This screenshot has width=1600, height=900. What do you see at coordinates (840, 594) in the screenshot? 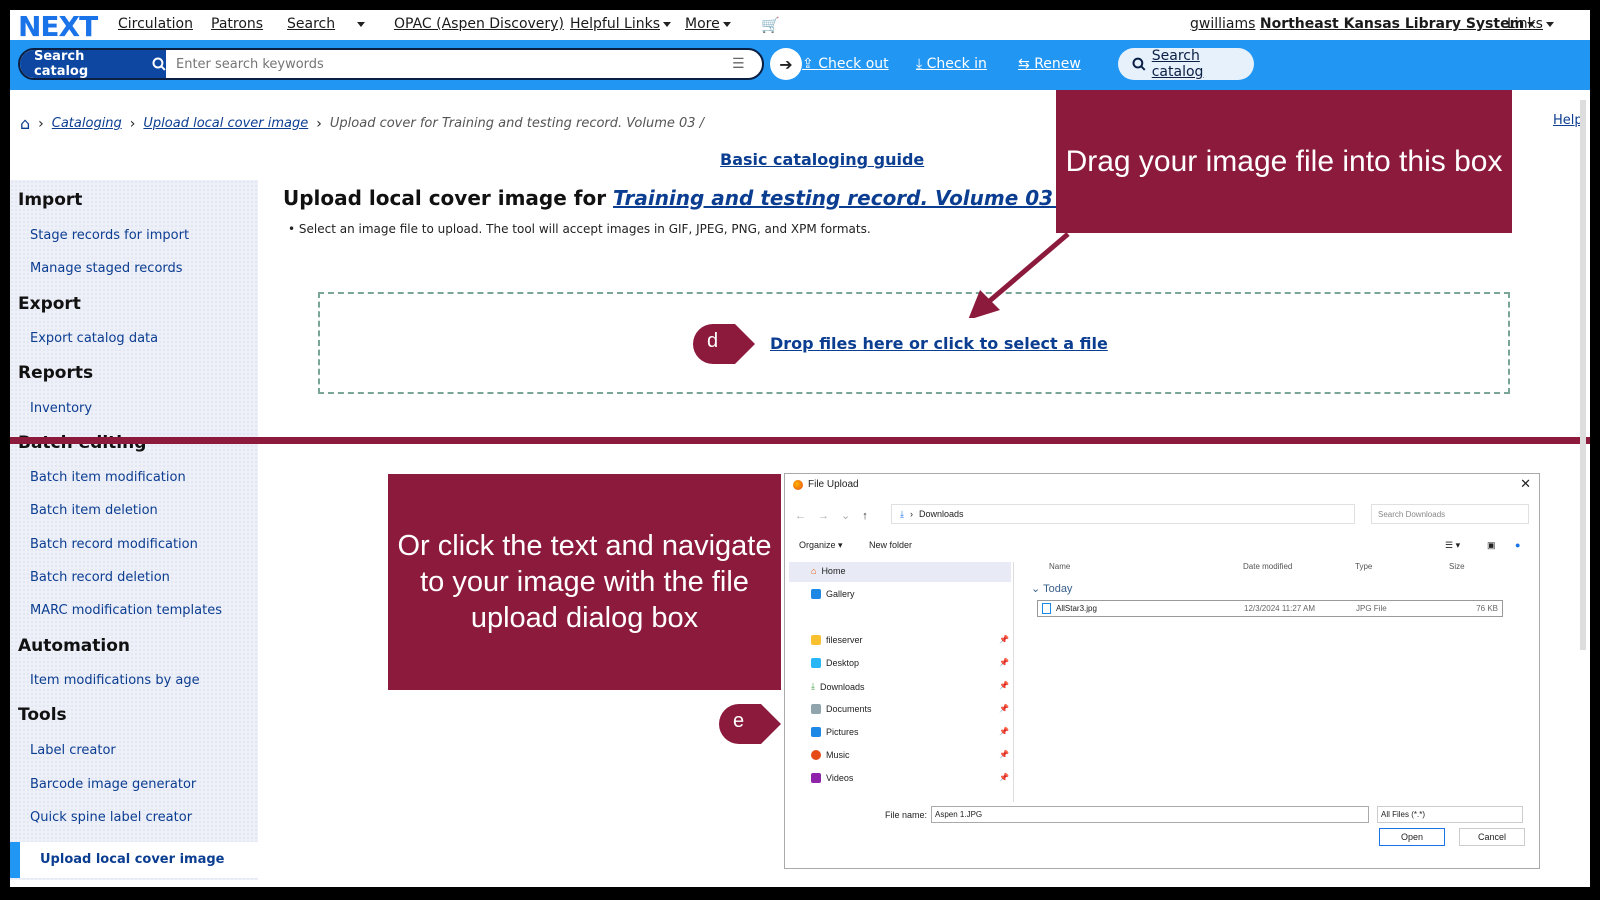
I see `tree-item-gallery-label: Gallery` at bounding box center [840, 594].